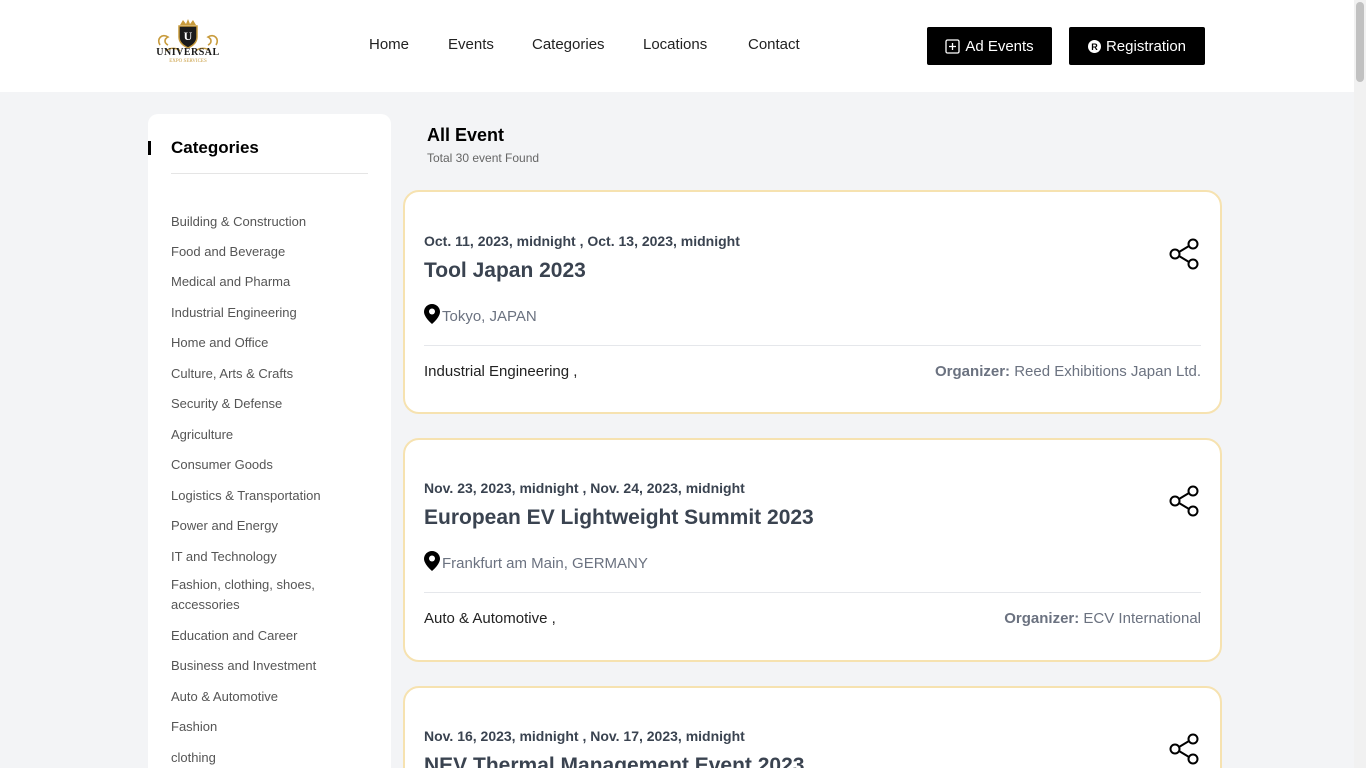  Describe the element at coordinates (471, 44) in the screenshot. I see `nav-events: Events` at that location.